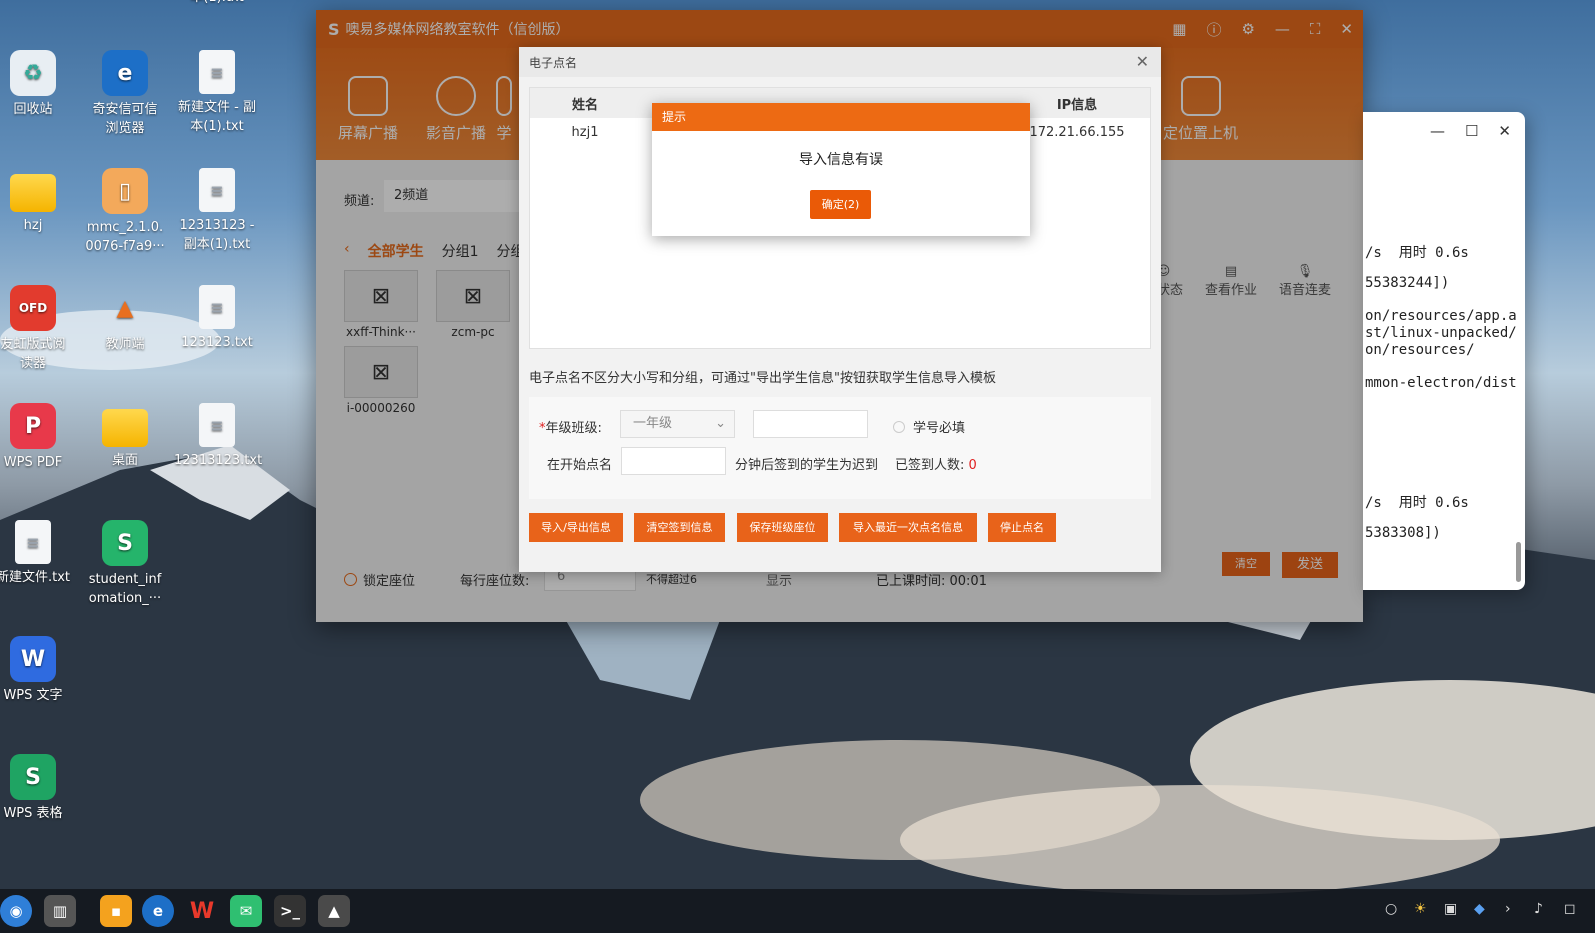 Image resolution: width=1595 pixels, height=933 pixels. What do you see at coordinates (1022, 527) in the screenshot?
I see `stop-rollcall-button: 停止点名` at bounding box center [1022, 527].